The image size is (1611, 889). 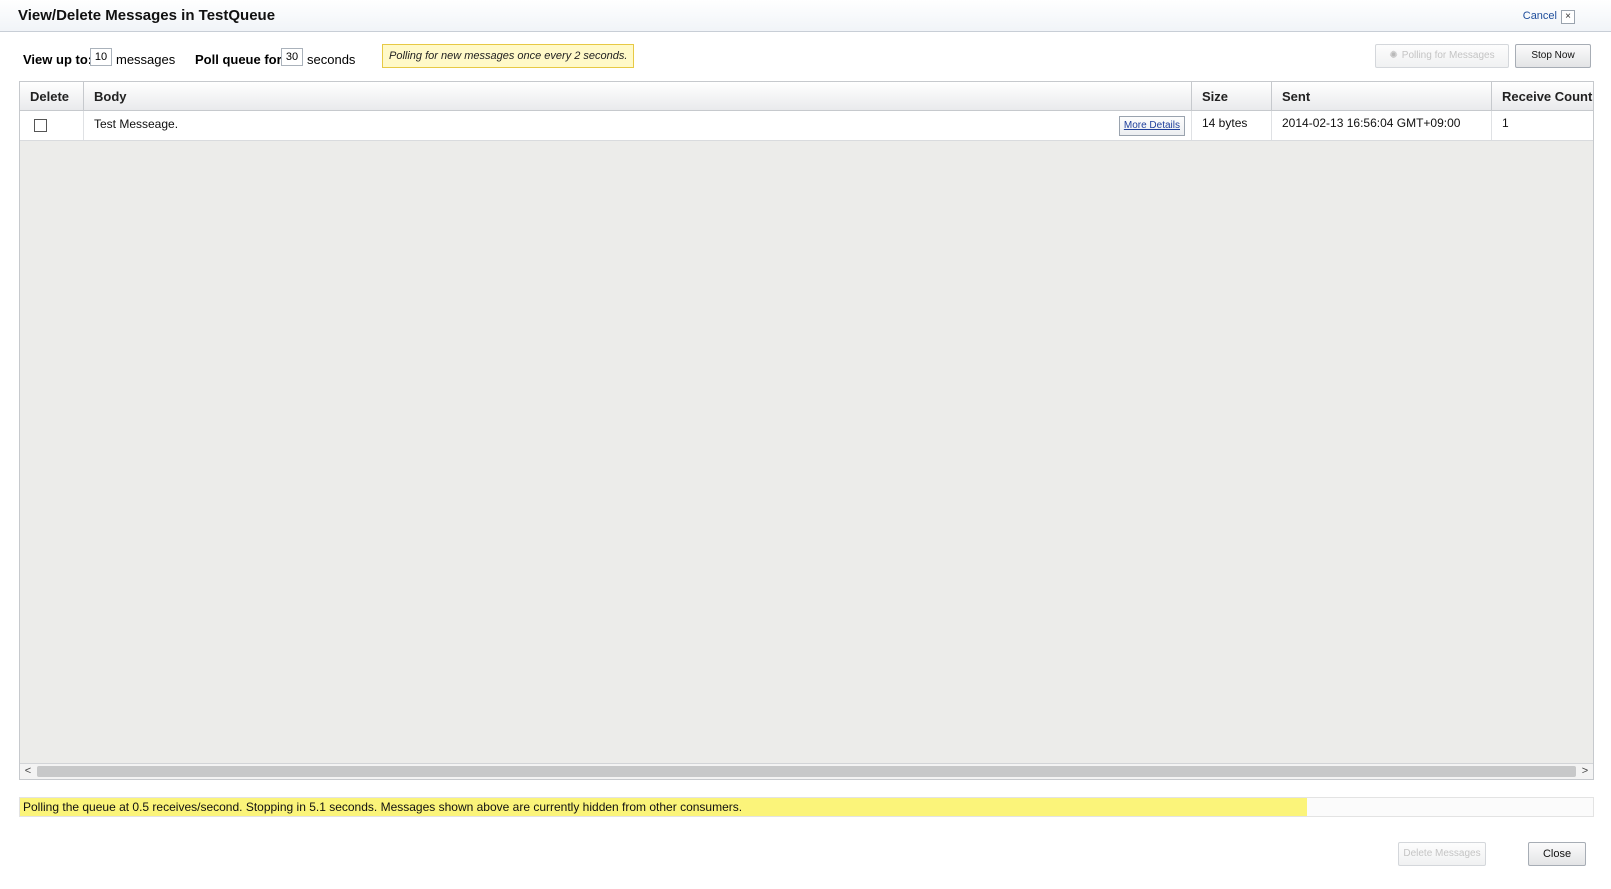 I want to click on delete-cell, so click(x=52, y=125).